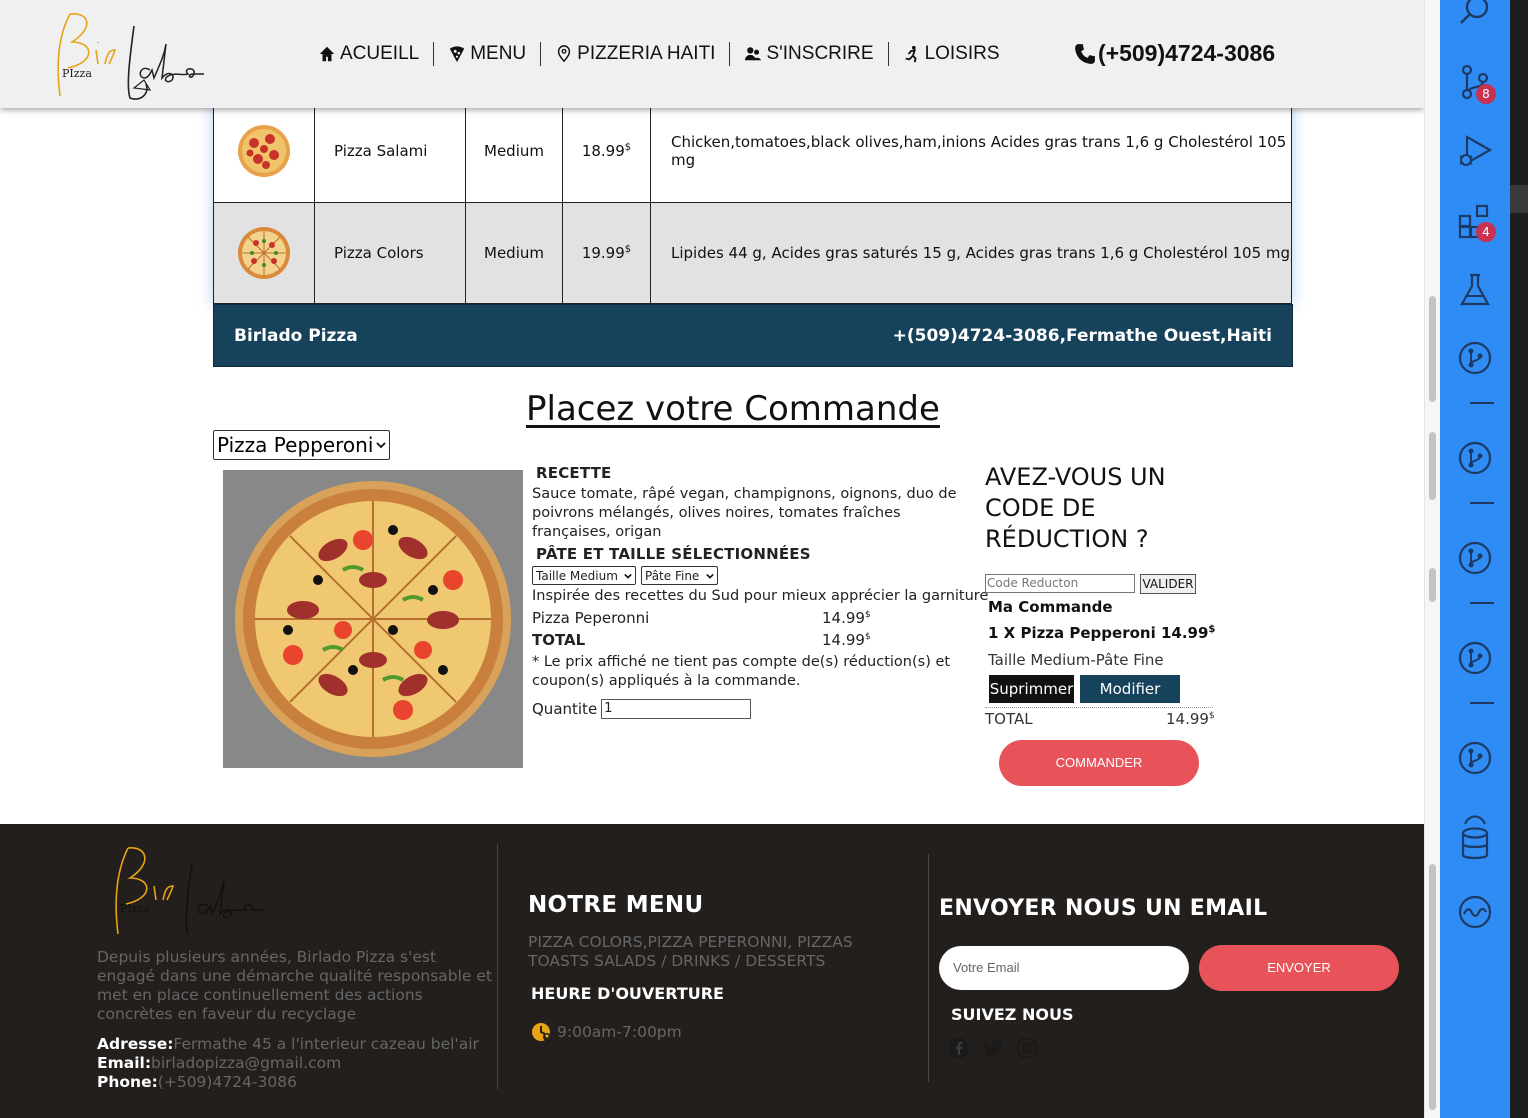 Image resolution: width=1528 pixels, height=1118 pixels. I want to click on pizza-select: Pizza Pepperoni, so click(301, 445).